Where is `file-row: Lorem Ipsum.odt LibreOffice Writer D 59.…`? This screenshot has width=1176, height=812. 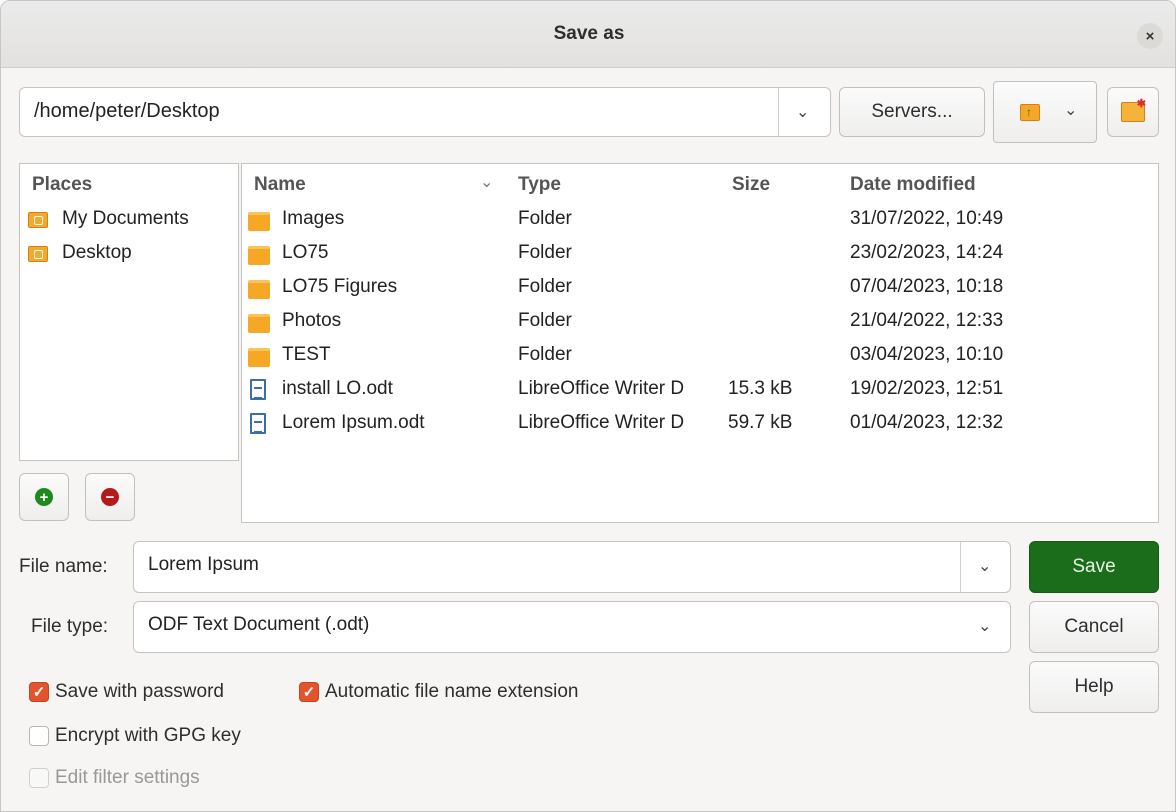 file-row: Lorem Ipsum.odt LibreOffice Writer D 59.… is located at coordinates (700, 423).